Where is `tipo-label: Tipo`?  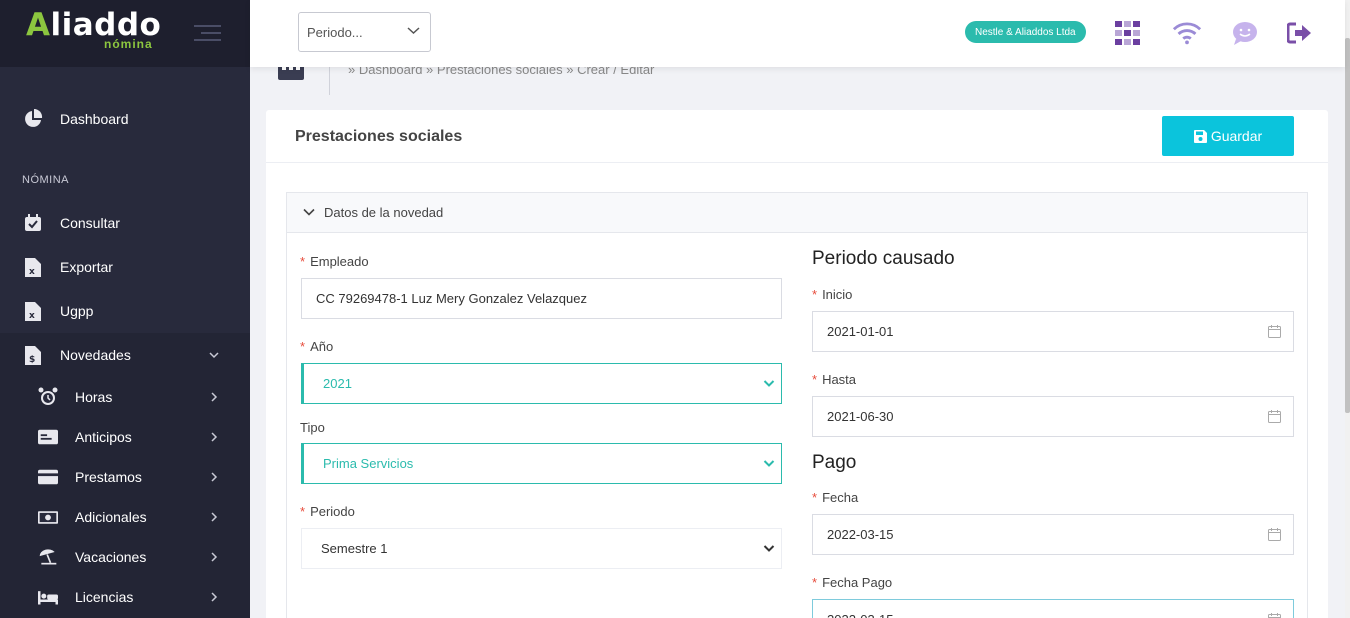 tipo-label: Tipo is located at coordinates (312, 427).